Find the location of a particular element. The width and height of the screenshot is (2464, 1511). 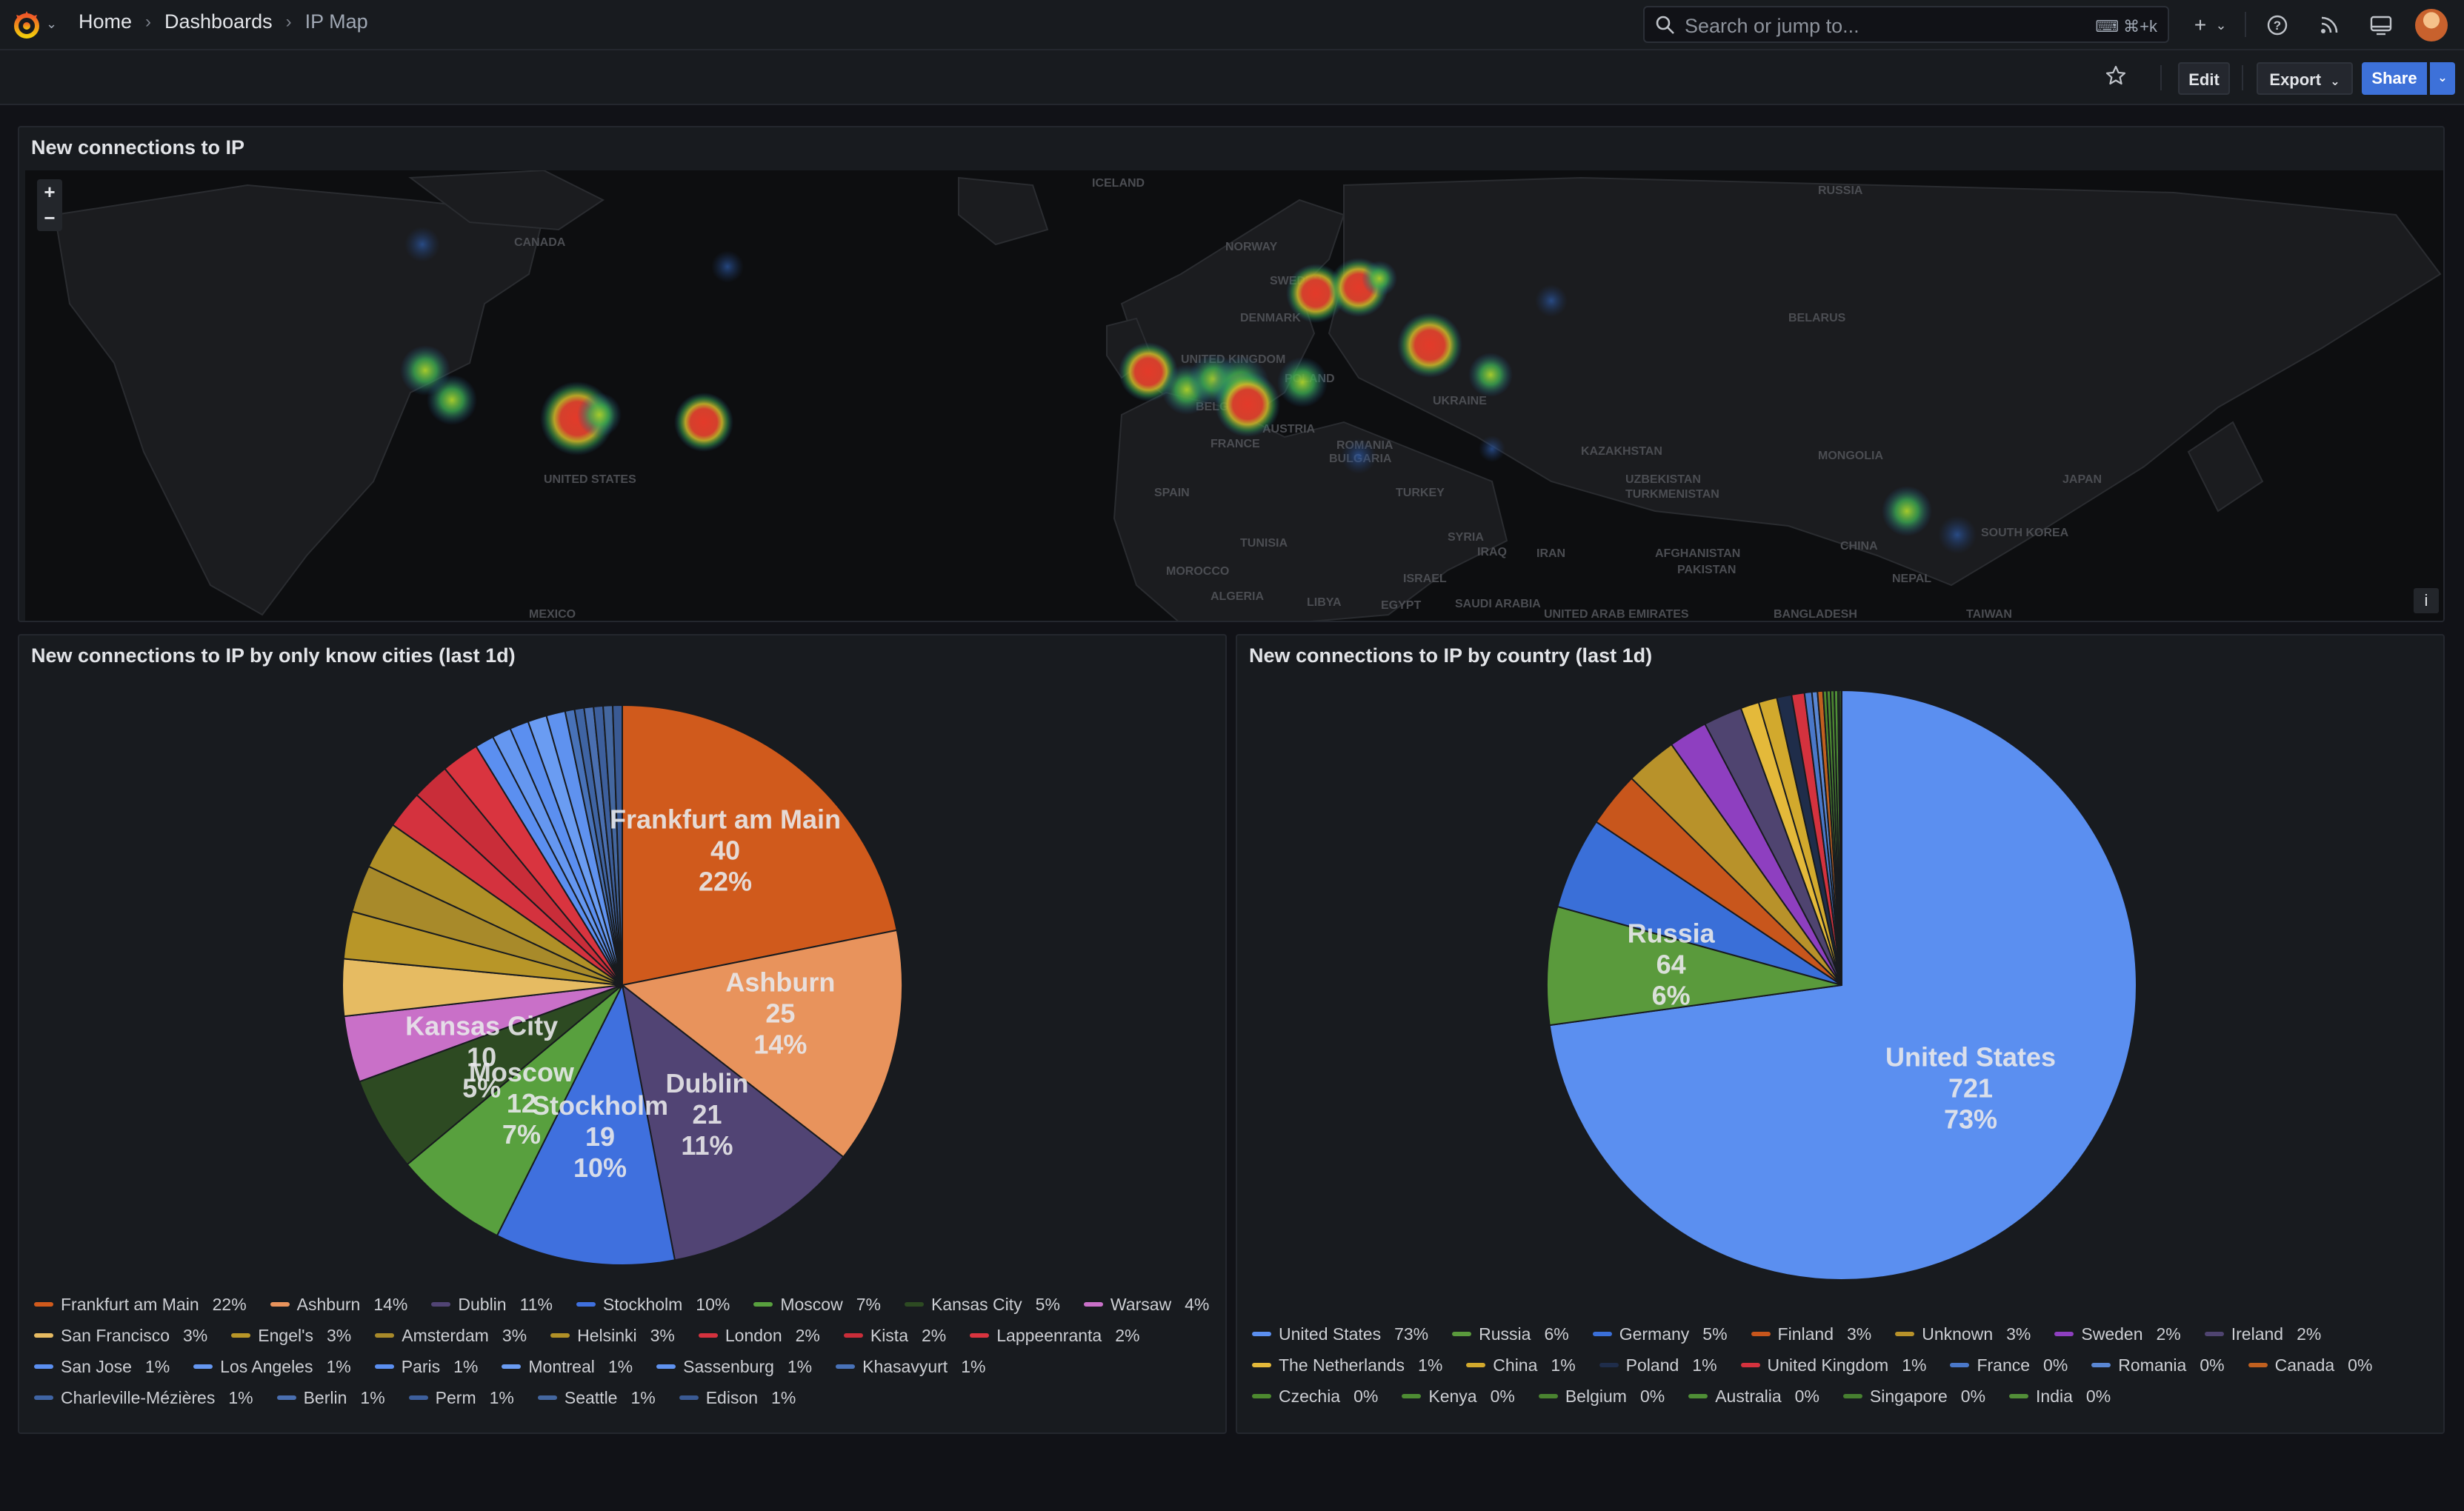

grafana-logo-icon is located at coordinates (26, 25).